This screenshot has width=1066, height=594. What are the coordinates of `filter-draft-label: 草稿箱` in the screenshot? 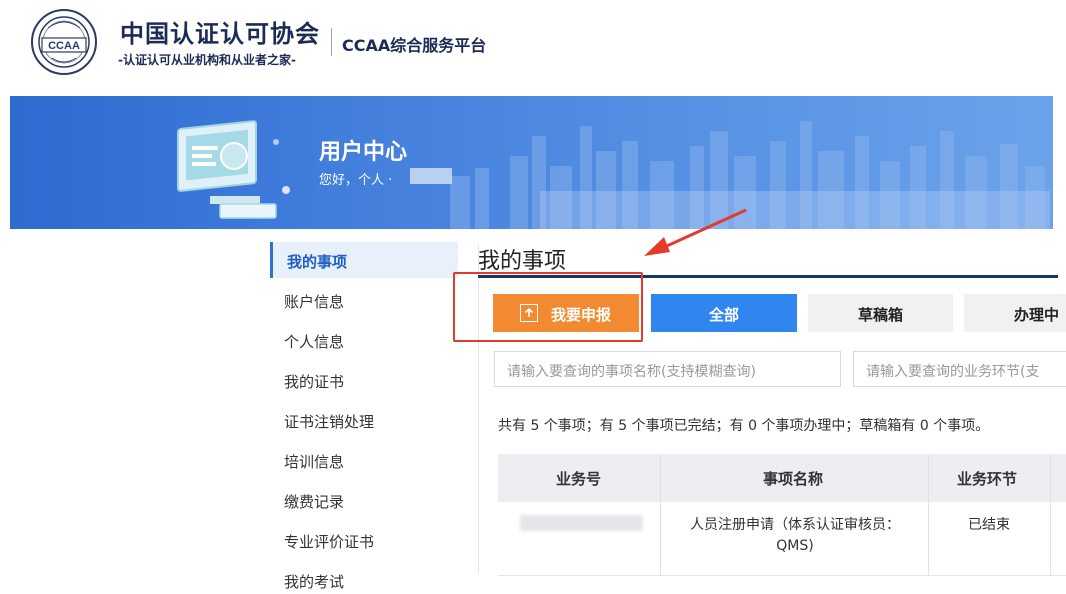 It's located at (881, 315).